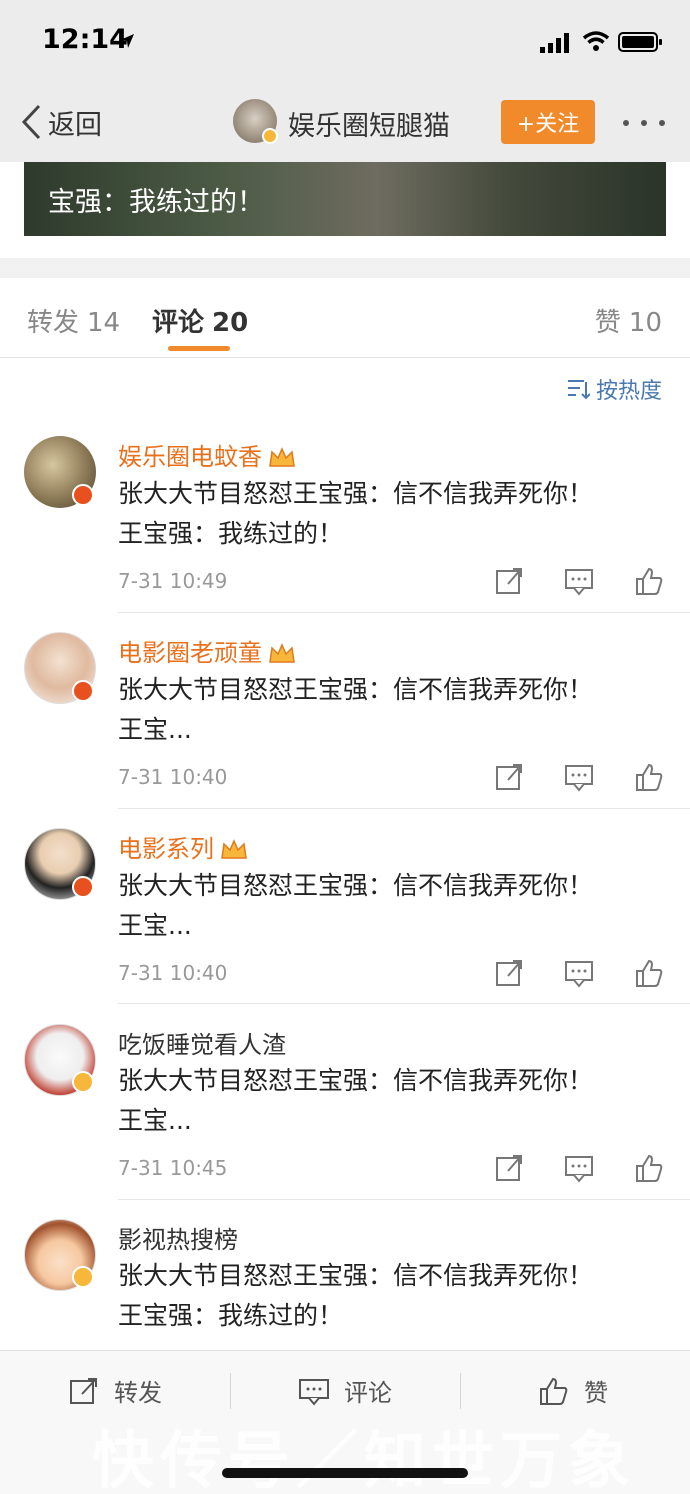 This screenshot has width=690, height=1494. Describe the element at coordinates (629, 391) in the screenshot. I see `sort-label: 按热度` at that location.